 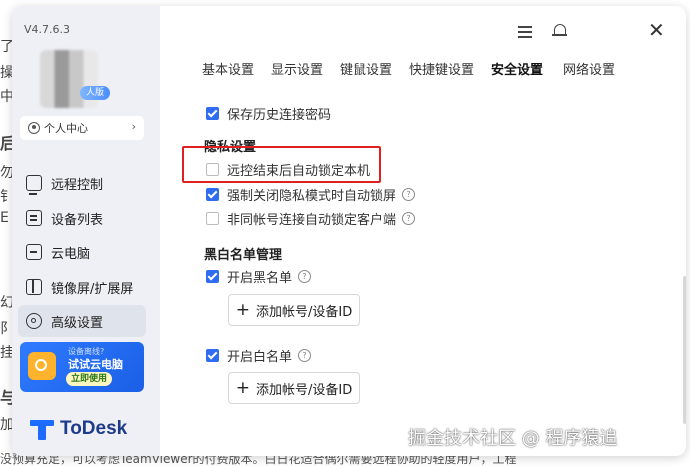 I want to click on monitor-icon, so click(x=34, y=185).